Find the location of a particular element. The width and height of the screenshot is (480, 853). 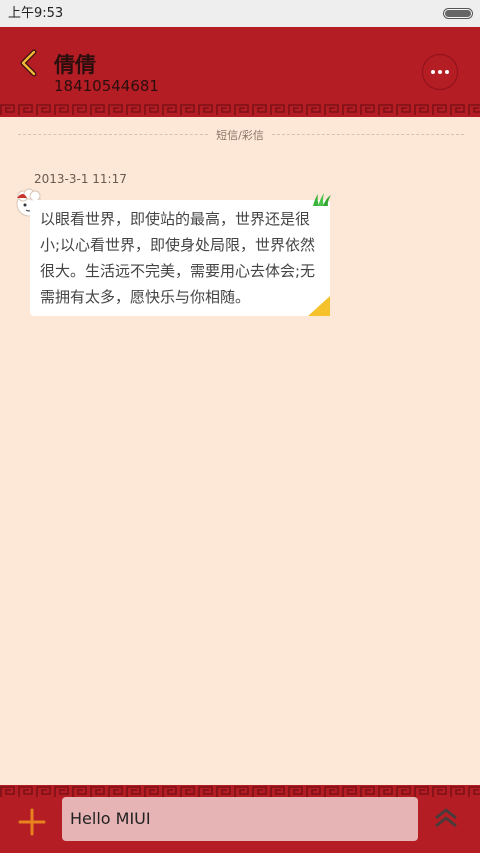

bubble-corner-icon is located at coordinates (319, 306).